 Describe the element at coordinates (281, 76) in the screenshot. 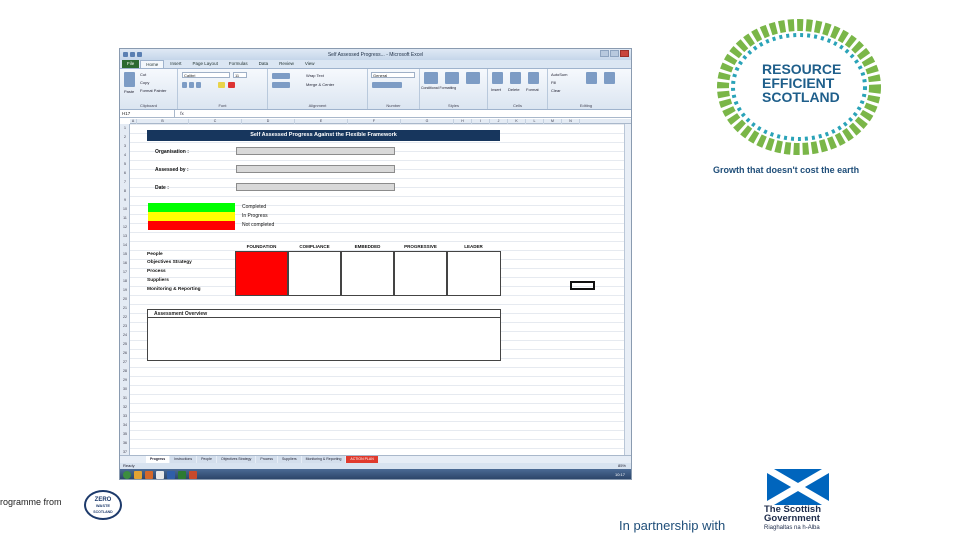

I see `align-top-icon` at that location.